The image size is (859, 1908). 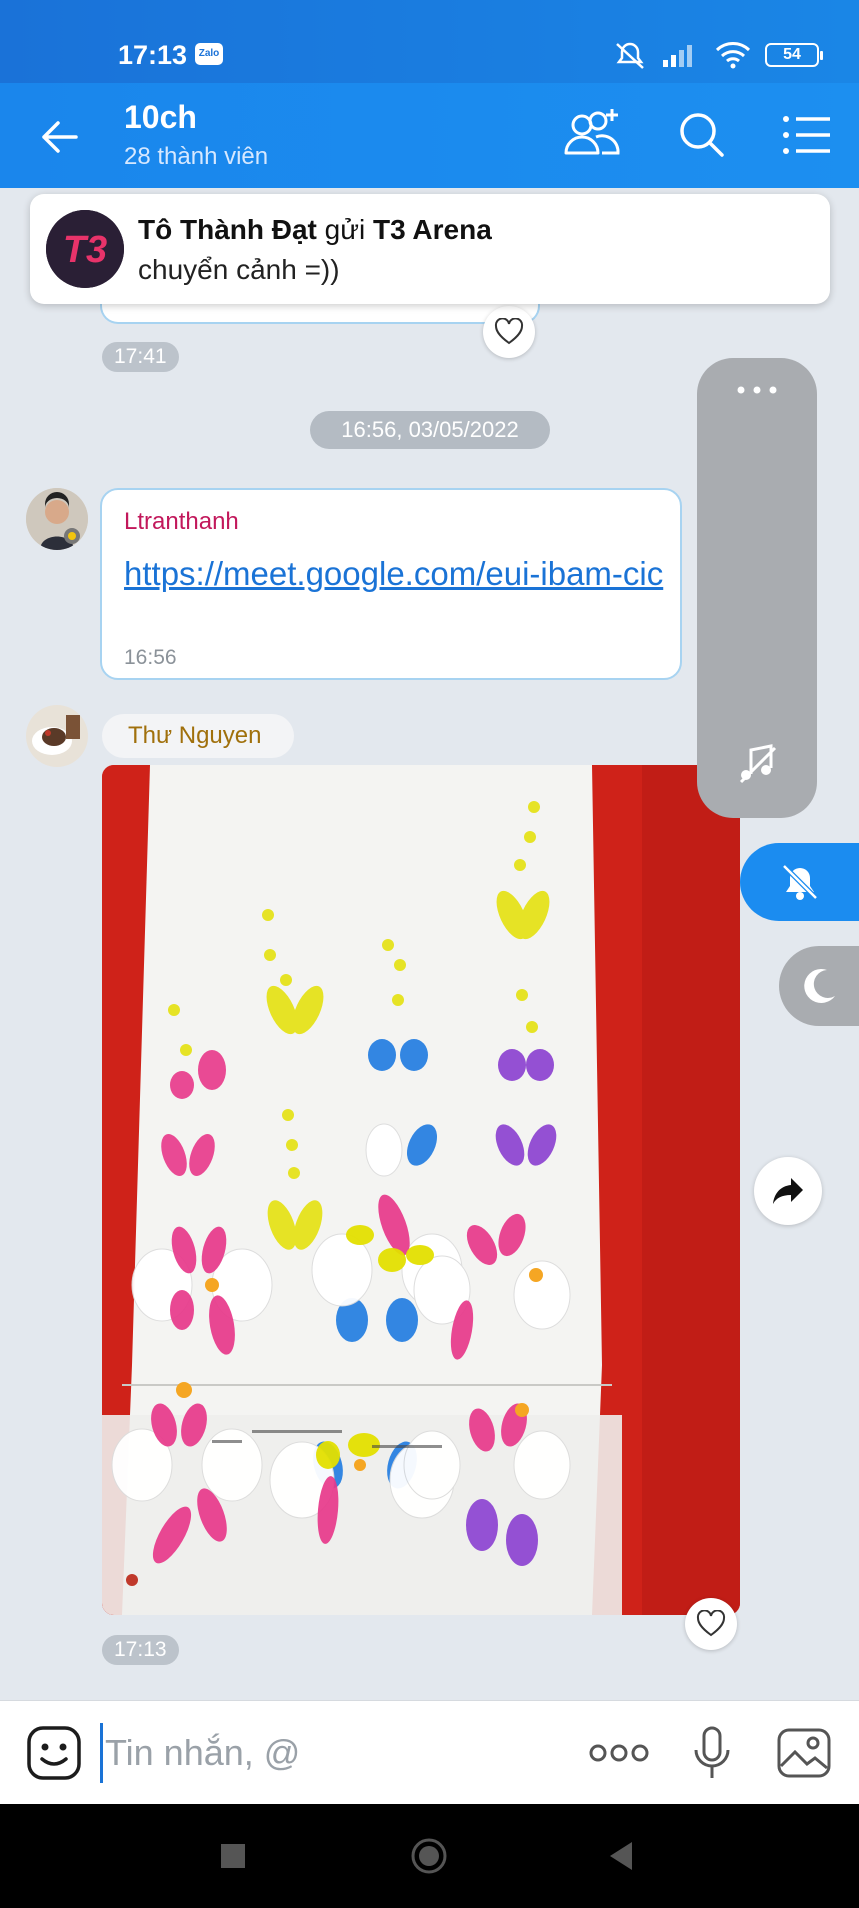 I want to click on add-member-icon, so click(x=592, y=135).